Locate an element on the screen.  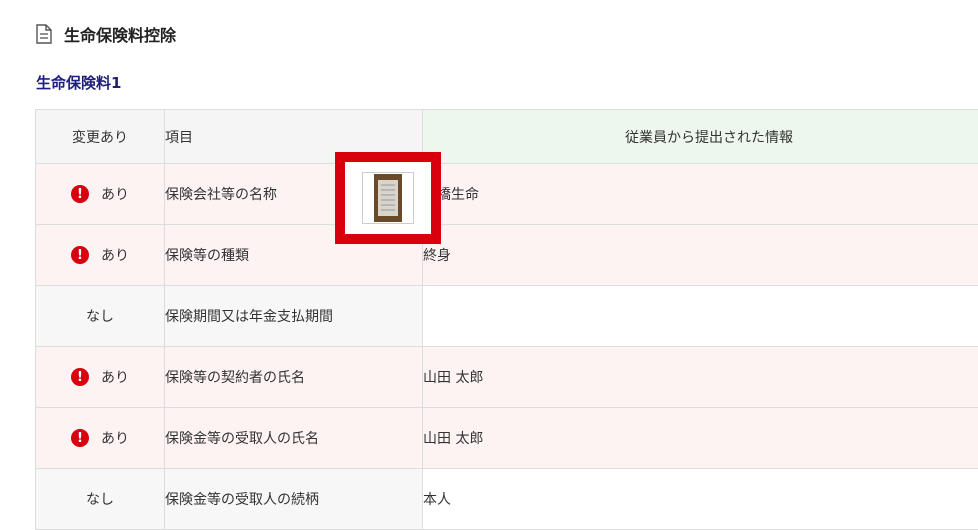
submitted-value: 京橋生命 is located at coordinates (700, 194).